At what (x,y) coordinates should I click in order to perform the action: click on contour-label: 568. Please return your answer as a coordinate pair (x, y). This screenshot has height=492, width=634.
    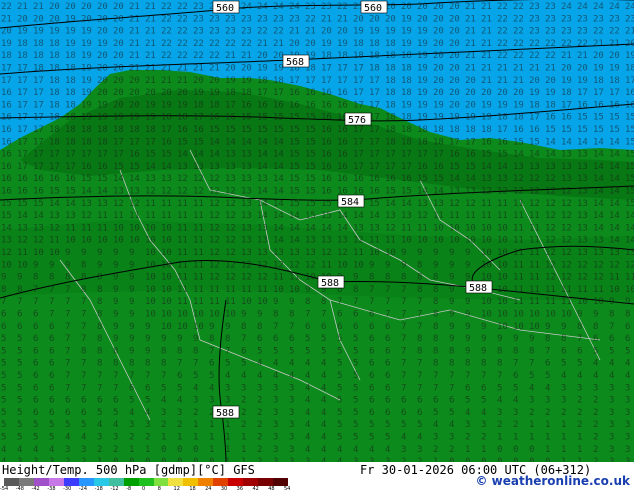
    Looking at the image, I should click on (295, 62).